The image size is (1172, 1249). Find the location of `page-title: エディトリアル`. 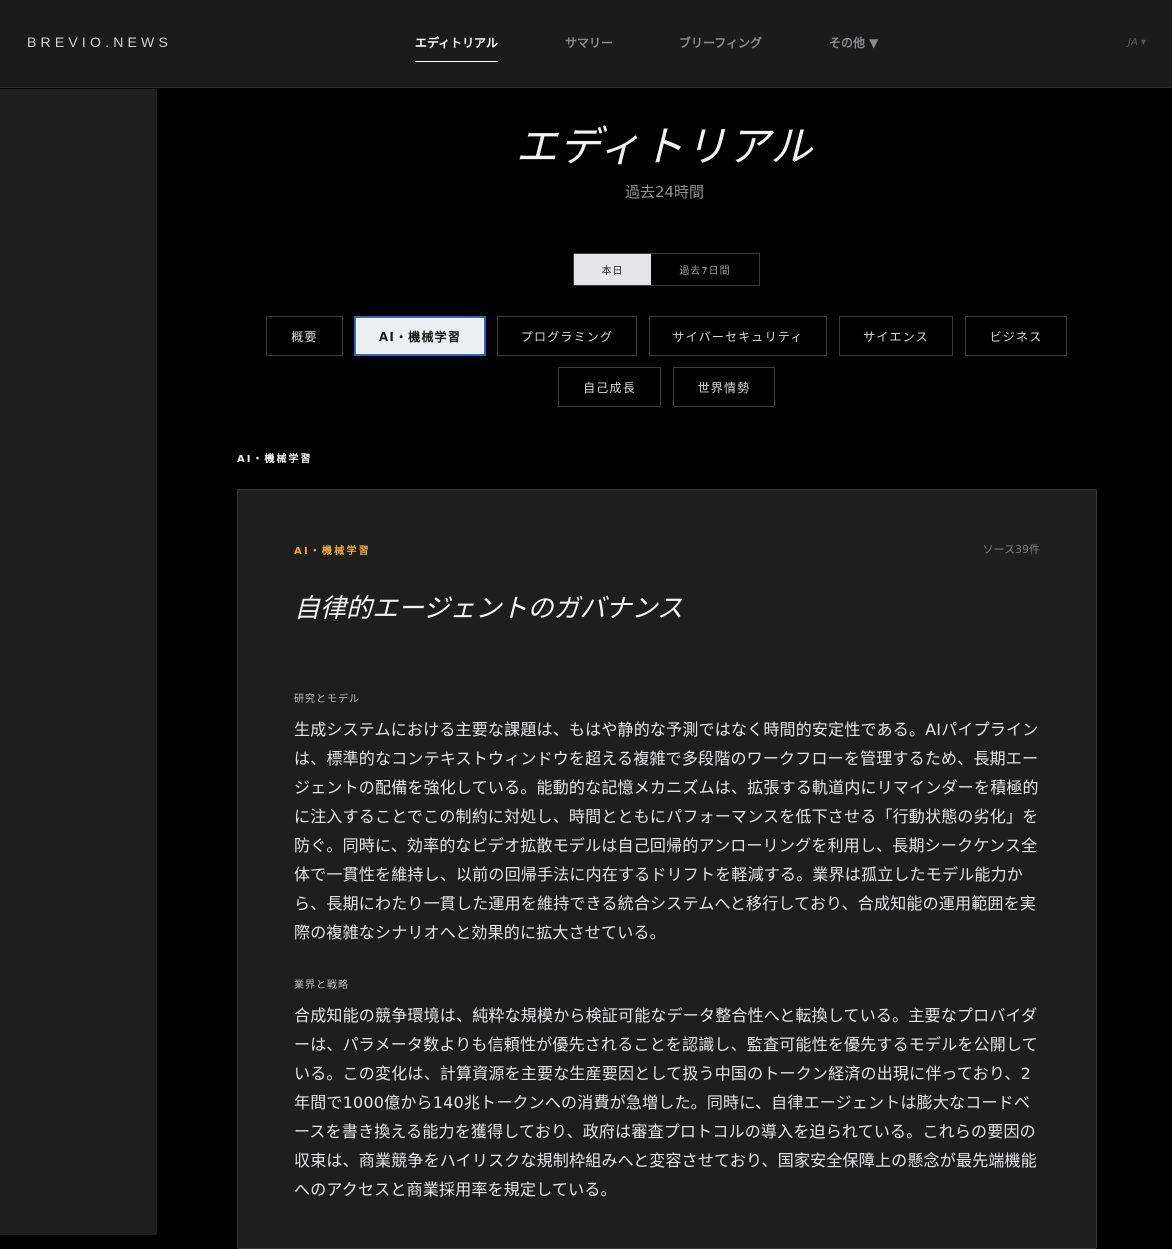

page-title: エディトリアル is located at coordinates (664, 146).